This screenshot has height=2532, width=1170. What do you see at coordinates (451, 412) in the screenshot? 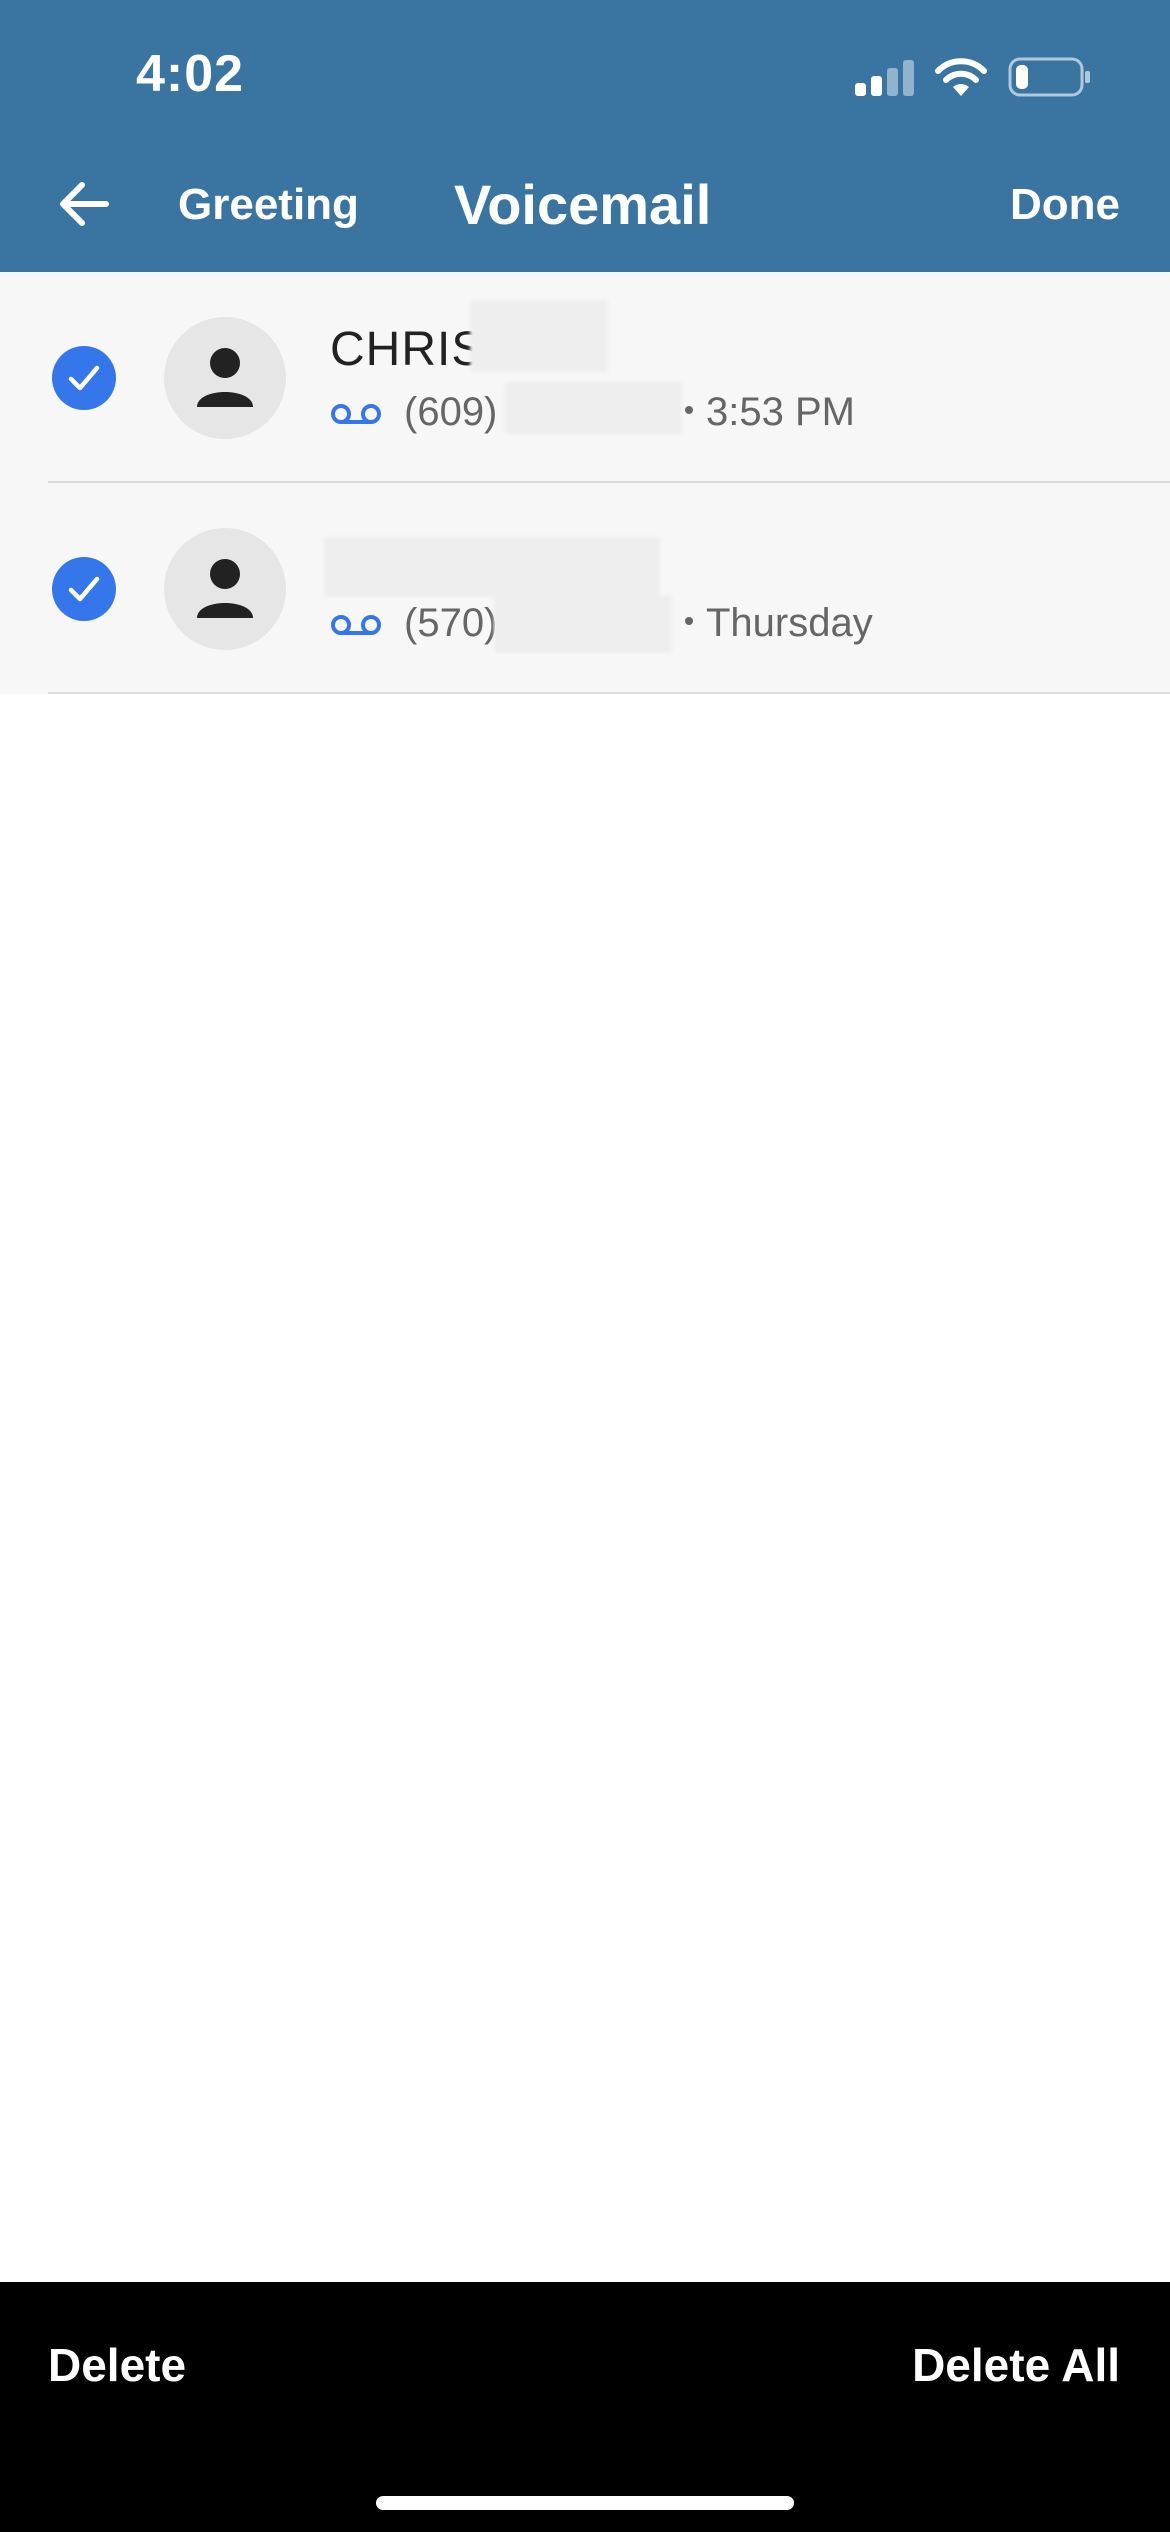
I see `caller-number: (609)` at bounding box center [451, 412].